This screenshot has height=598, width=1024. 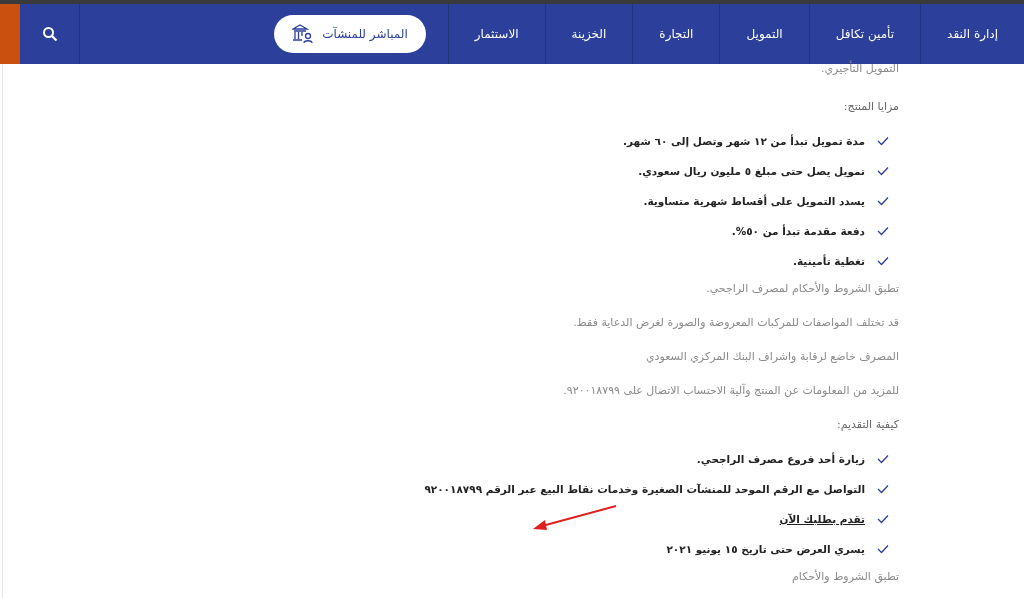 What do you see at coordinates (859, 69) in the screenshot?
I see `paragraph: التمويل التأجيري.` at bounding box center [859, 69].